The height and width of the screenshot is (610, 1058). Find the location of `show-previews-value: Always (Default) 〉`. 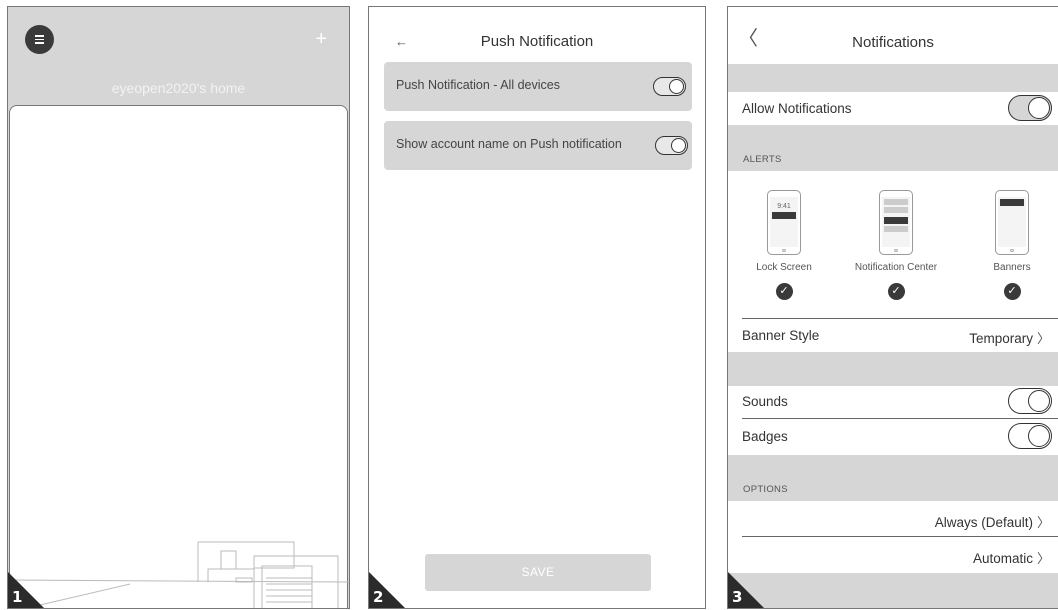

show-previews-value: Always (Default) 〉 is located at coordinates (992, 522).